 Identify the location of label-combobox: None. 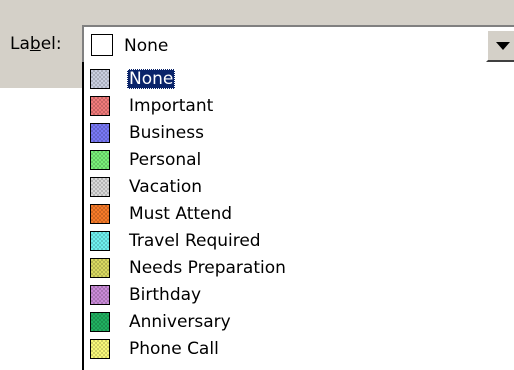
(298, 44).